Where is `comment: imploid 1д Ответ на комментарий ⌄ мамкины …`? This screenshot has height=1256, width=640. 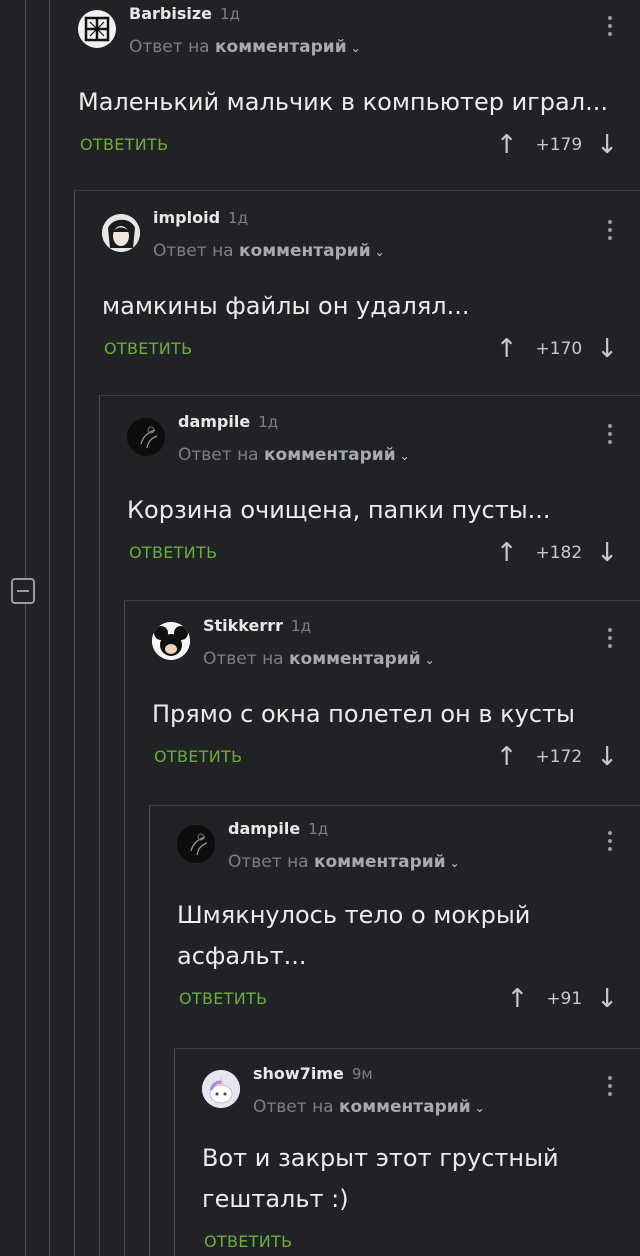
comment: imploid 1д Ответ на комментарий ⌄ мамкины … is located at coordinates (371, 299).